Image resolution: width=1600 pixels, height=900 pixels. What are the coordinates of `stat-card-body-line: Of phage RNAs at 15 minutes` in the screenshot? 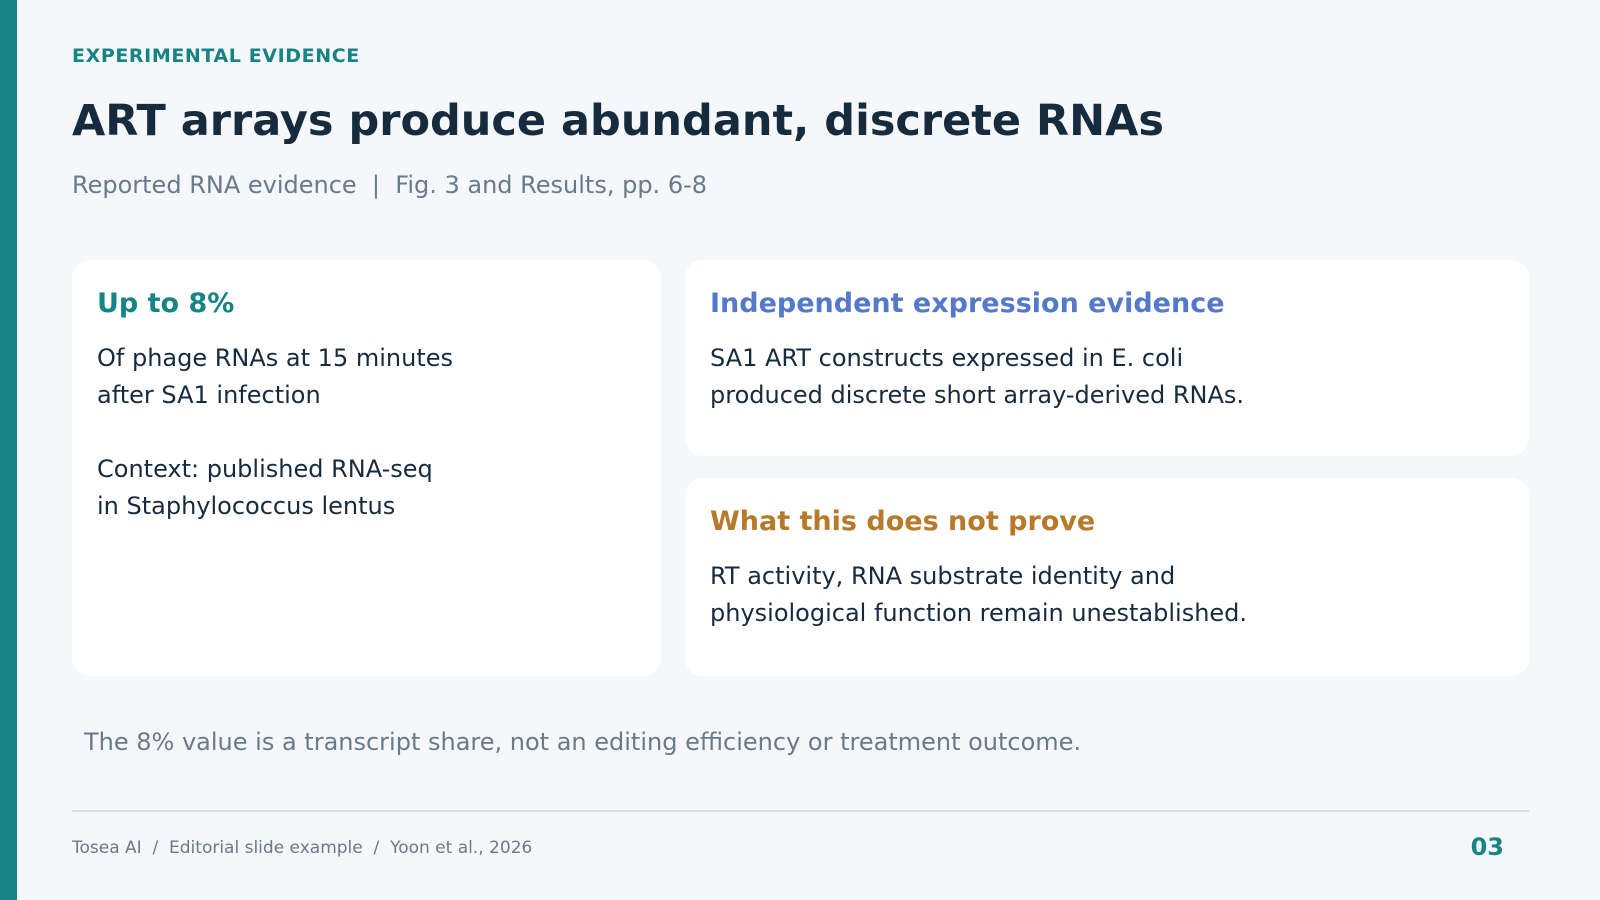 It's located at (275, 358).